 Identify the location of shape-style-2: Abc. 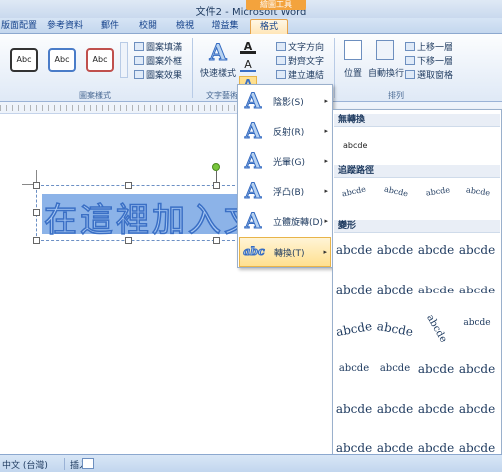
(62, 60).